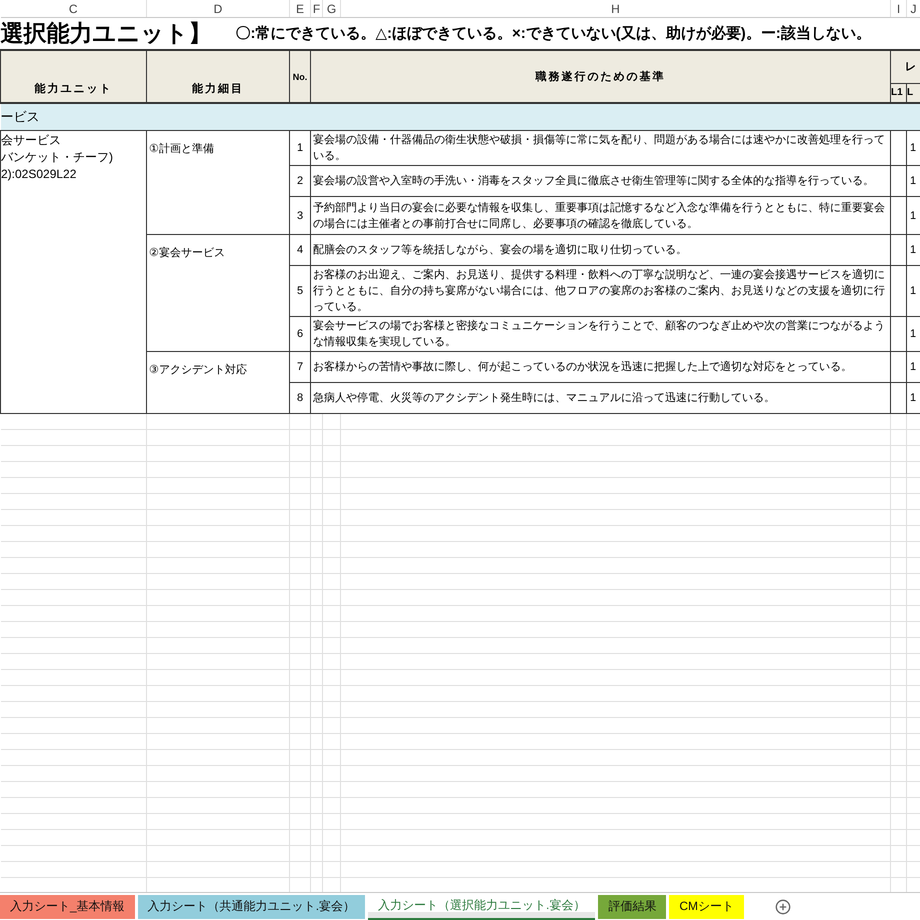  I want to click on unit-text: 会サービス, so click(32, 140).